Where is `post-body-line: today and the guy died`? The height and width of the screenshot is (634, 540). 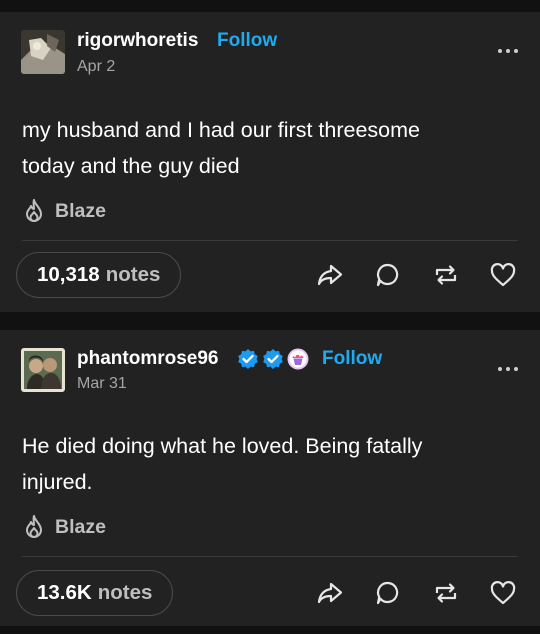 post-body-line: today and the guy died is located at coordinates (131, 166).